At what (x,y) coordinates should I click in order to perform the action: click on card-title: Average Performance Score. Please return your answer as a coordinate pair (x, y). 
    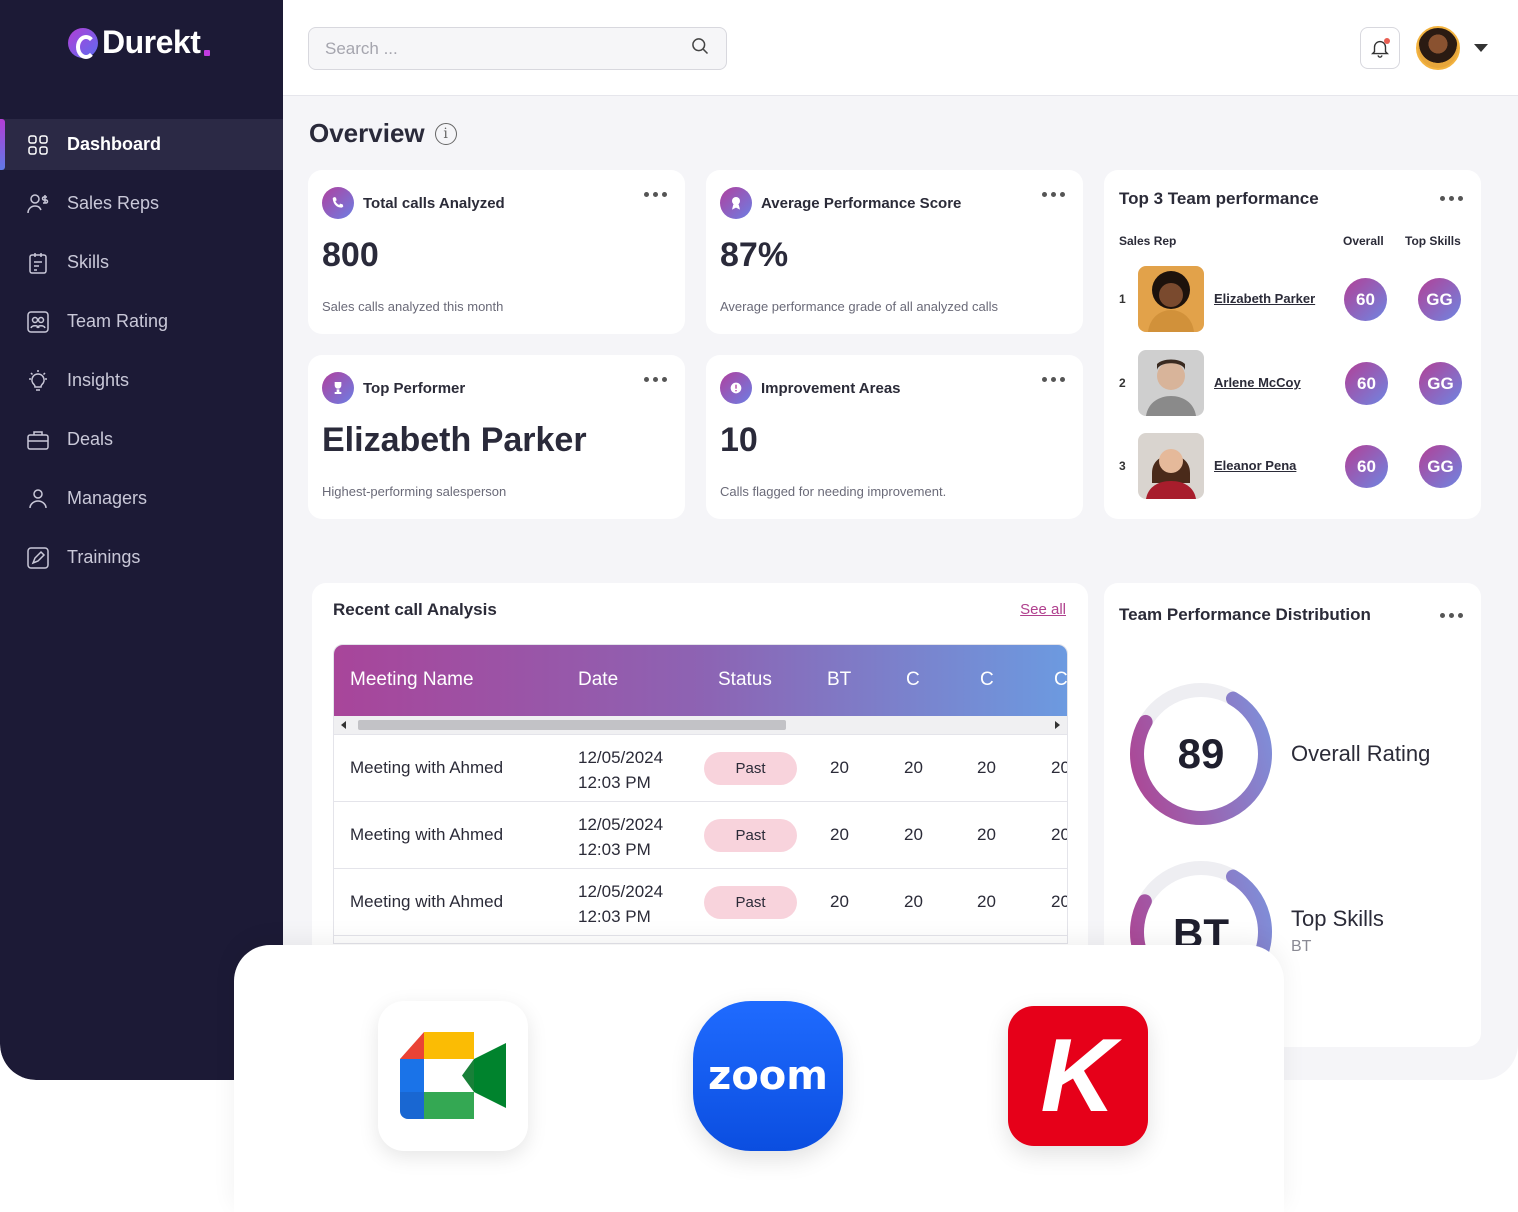
    Looking at the image, I should click on (861, 203).